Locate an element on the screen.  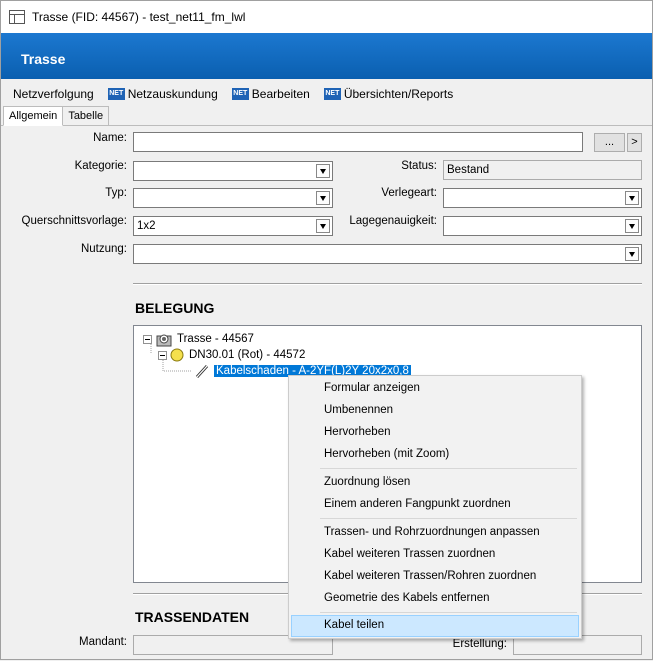
menu-bearbeiten: NET Bearbeiten is located at coordinates (270, 94).